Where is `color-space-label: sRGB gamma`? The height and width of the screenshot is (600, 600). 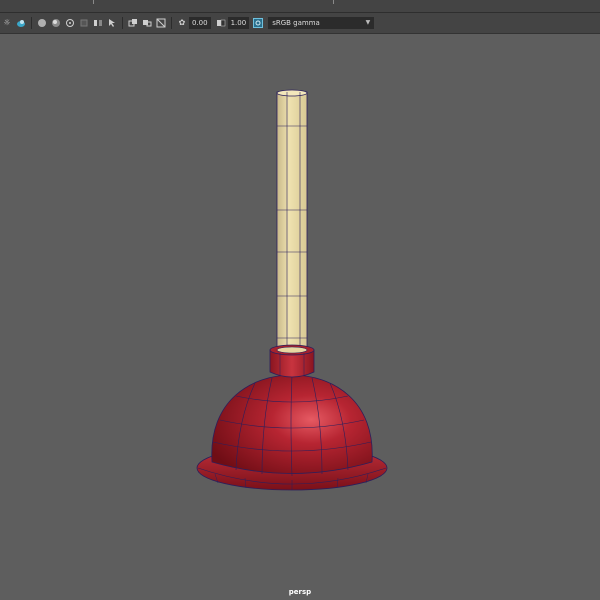
color-space-label: sRGB gamma is located at coordinates (296, 23).